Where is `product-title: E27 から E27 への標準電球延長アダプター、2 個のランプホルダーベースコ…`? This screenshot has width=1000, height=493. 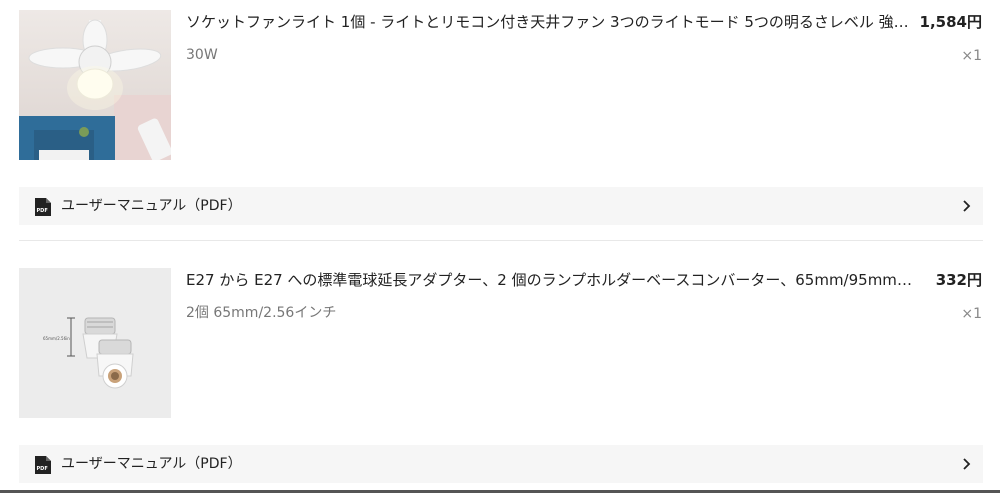
product-title: E27 から E27 への標準電球延長アダプター、2 個のランプホルダーベースコ… is located at coordinates (549, 280).